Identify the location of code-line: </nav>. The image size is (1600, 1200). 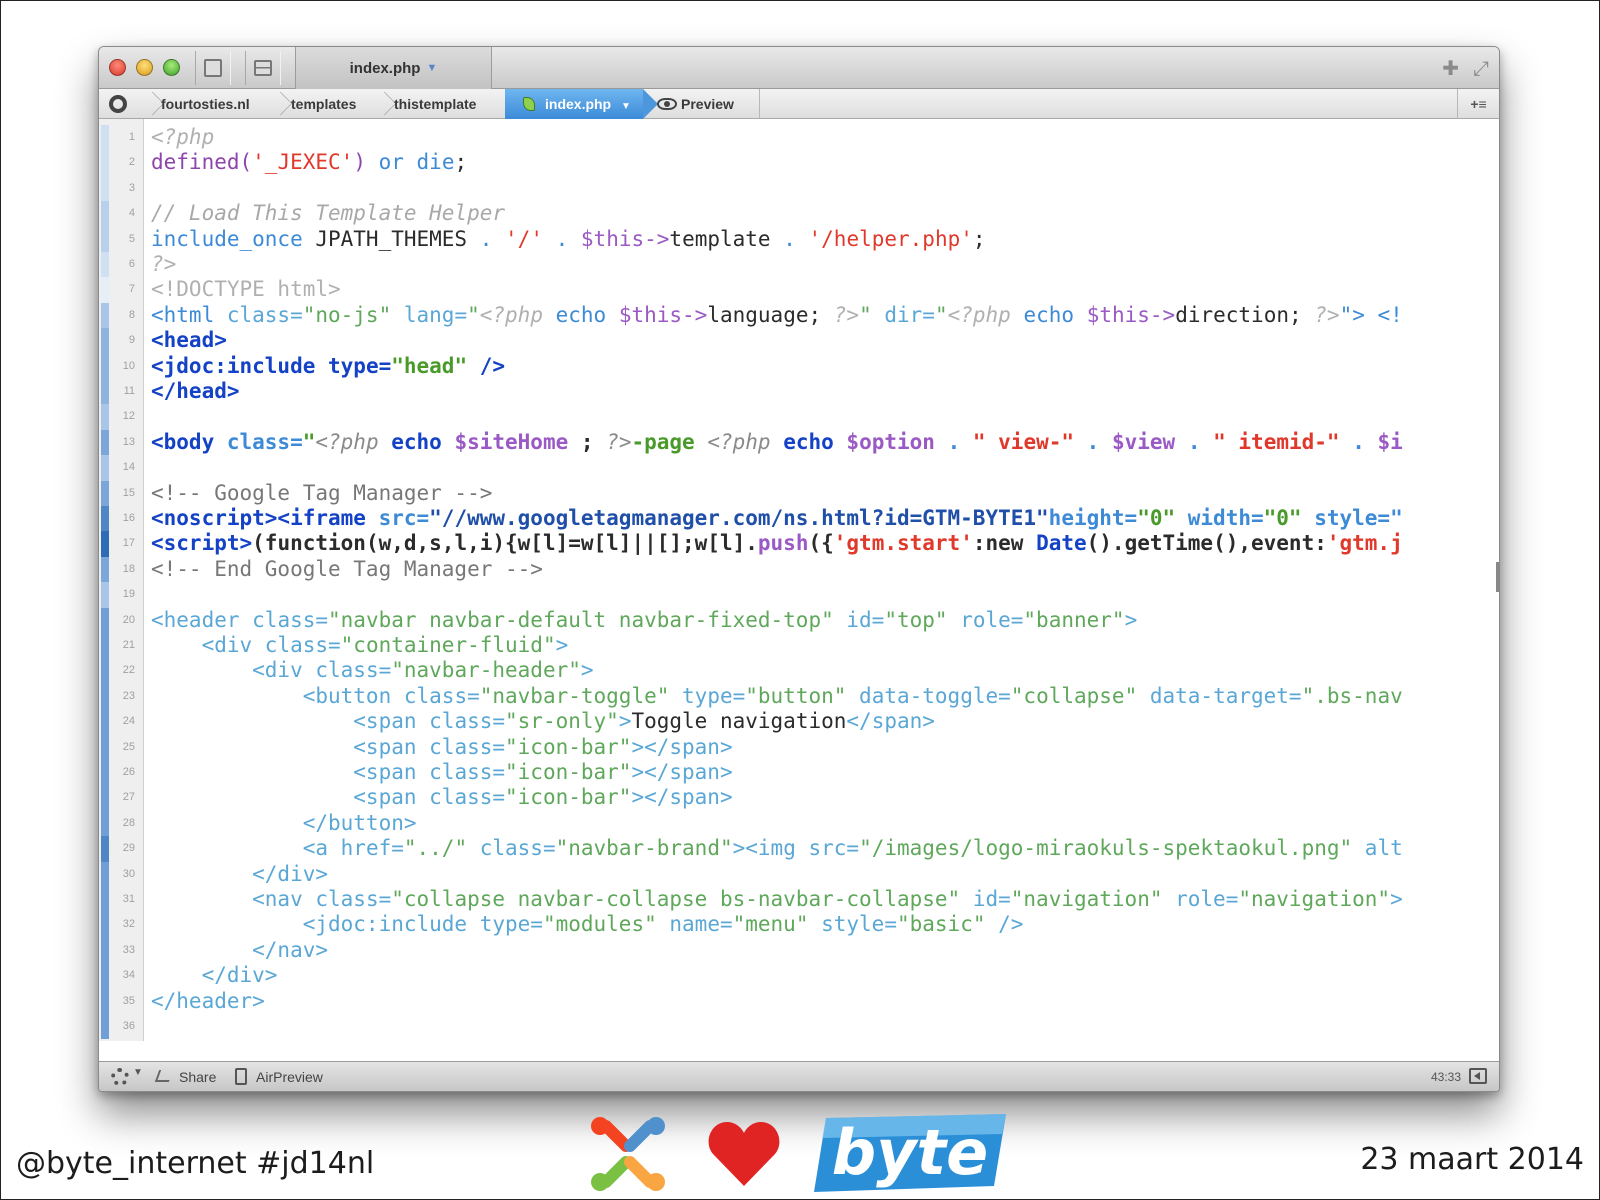
(239, 950).